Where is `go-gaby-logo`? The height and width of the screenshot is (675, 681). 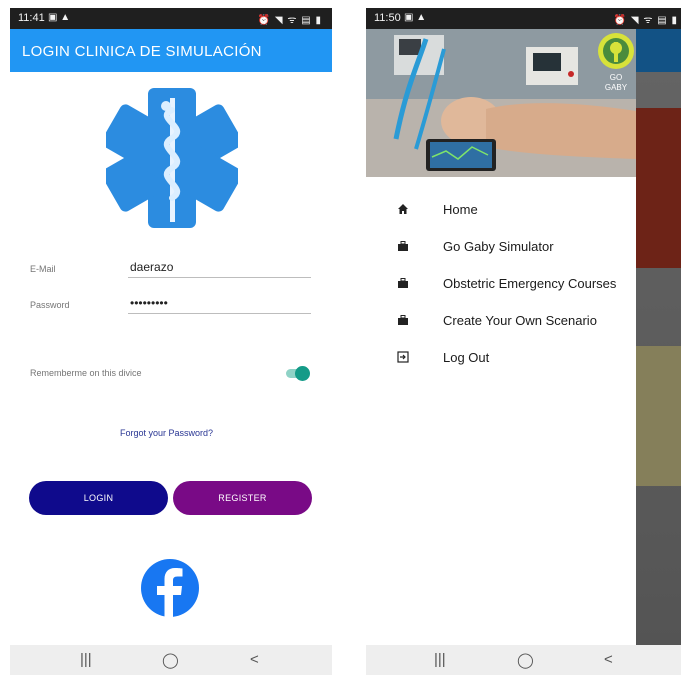
go-gaby-logo is located at coordinates (616, 51).